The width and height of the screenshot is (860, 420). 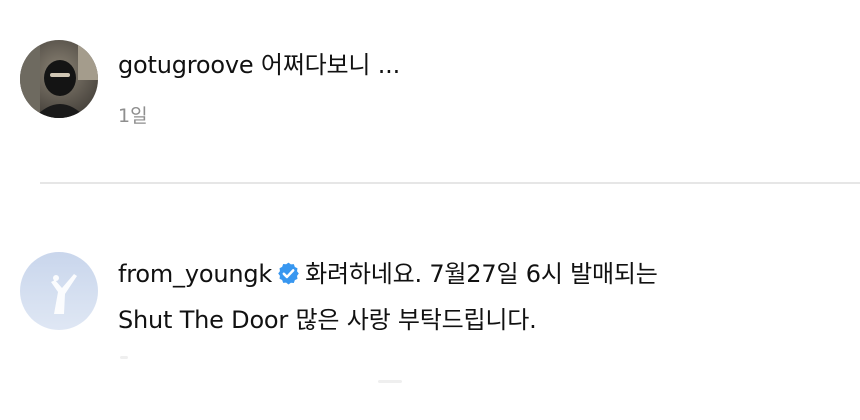 I want to click on sky-silhouette-avatar-icon, so click(x=59, y=291).